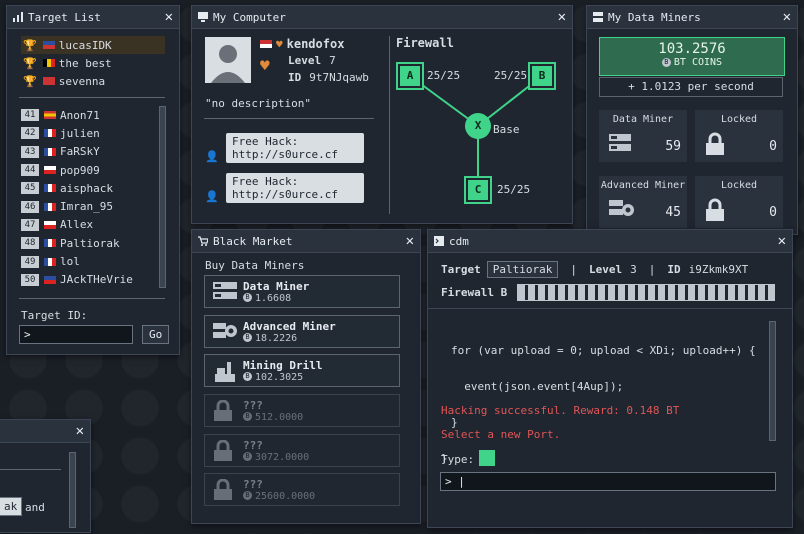  Describe the element at coordinates (542, 76) in the screenshot. I see `firewall-node-b: B` at that location.